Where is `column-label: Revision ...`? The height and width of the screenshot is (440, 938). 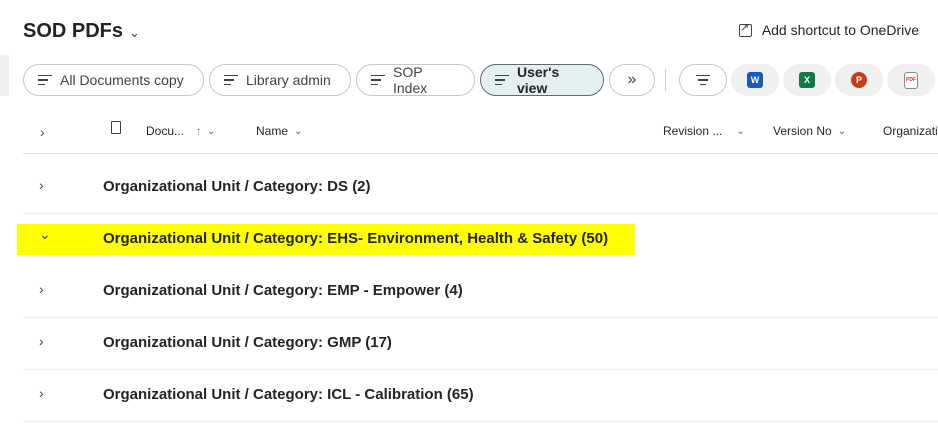
column-label: Revision ... is located at coordinates (693, 131).